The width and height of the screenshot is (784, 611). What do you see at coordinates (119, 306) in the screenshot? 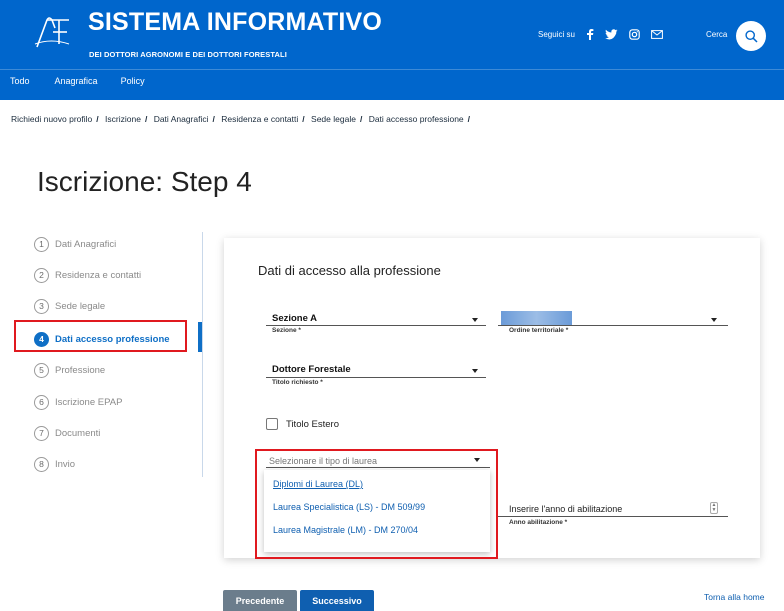
I see `step-item: 3 Sede legale` at bounding box center [119, 306].